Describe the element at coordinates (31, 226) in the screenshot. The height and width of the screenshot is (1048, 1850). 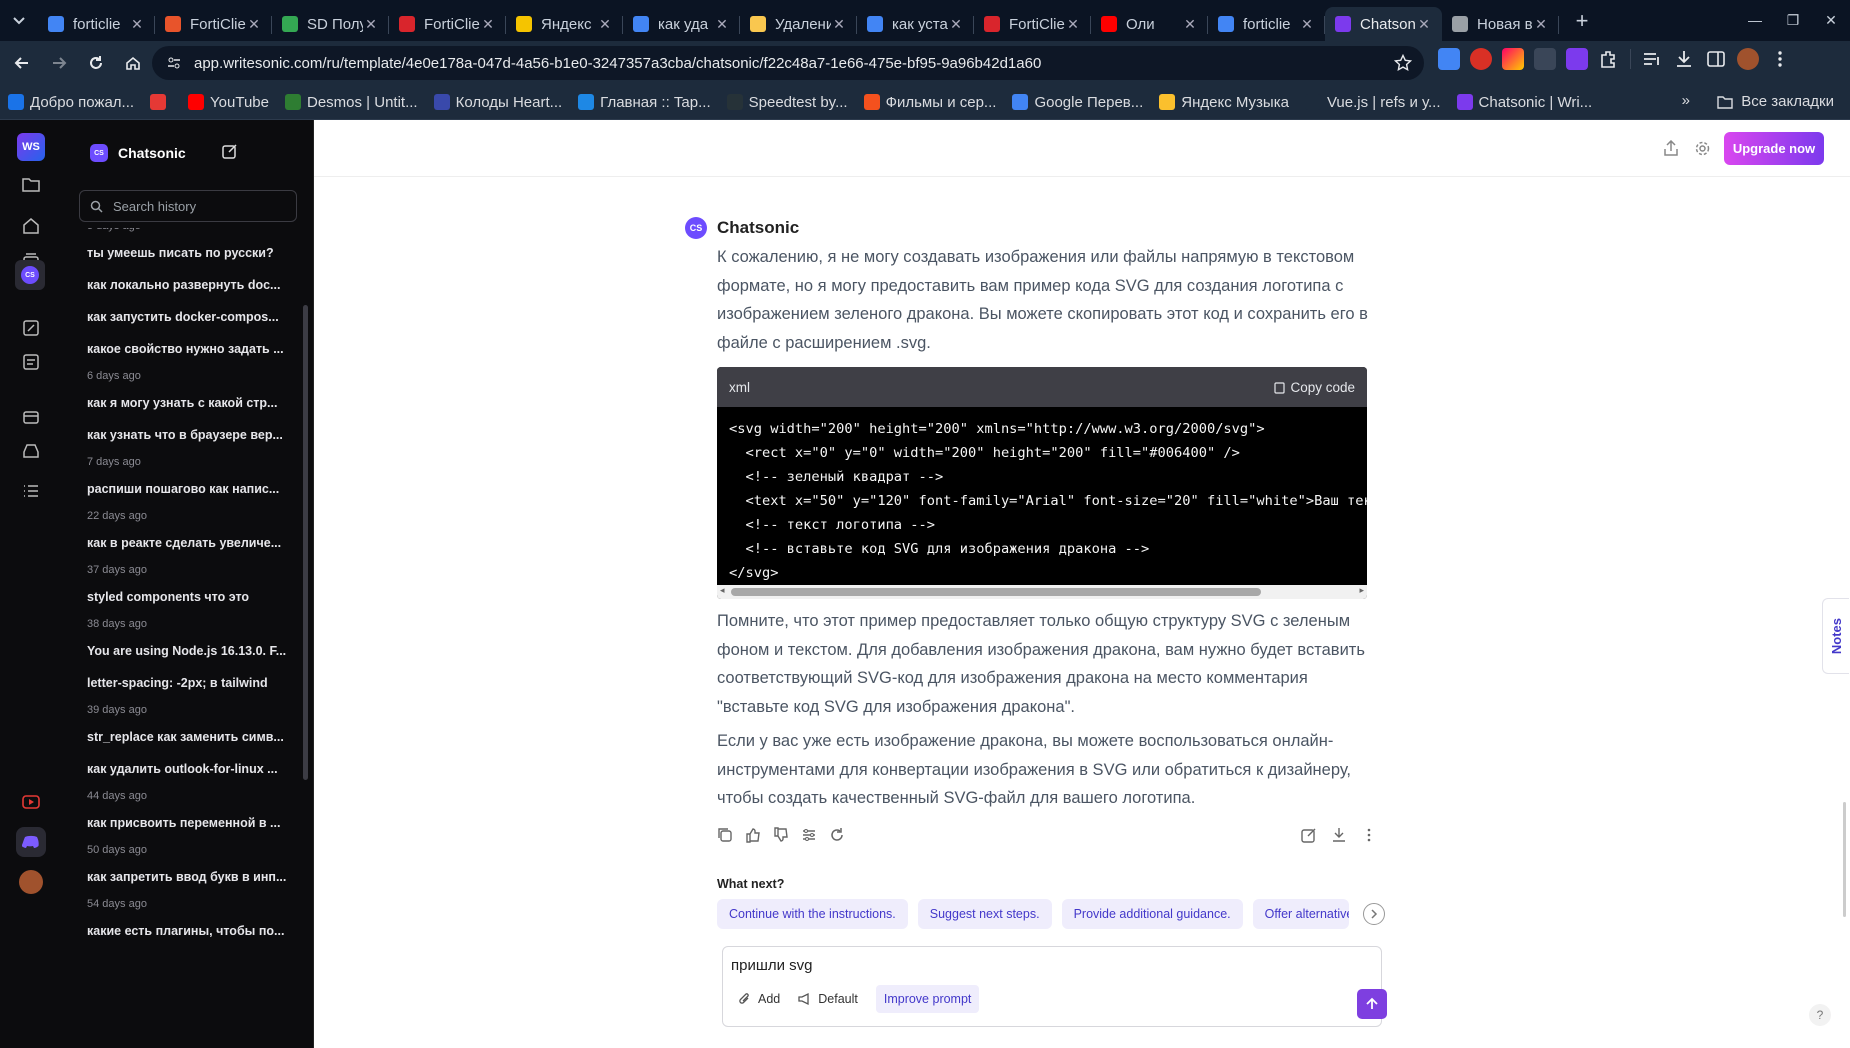
I see `home-nav-icon` at that location.